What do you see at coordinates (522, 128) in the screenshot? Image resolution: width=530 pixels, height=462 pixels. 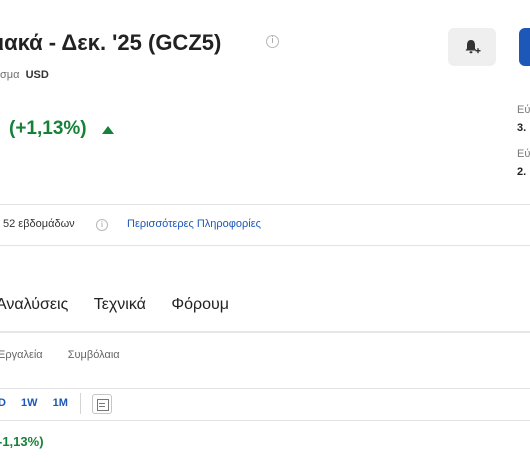 I see `side-stat-value-1: 3.` at bounding box center [522, 128].